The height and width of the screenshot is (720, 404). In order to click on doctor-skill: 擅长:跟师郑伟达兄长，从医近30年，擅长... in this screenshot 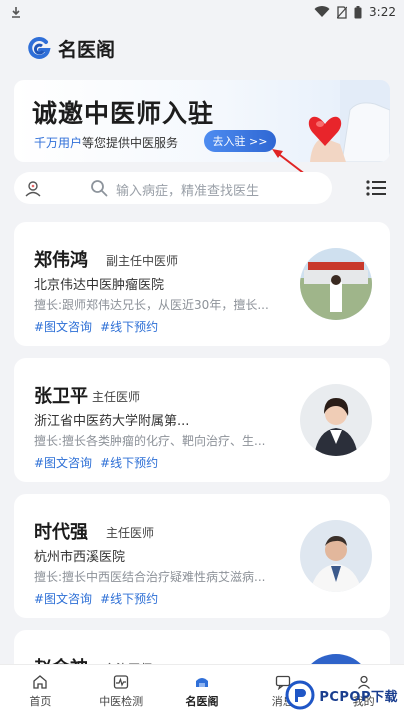, I will do `click(151, 305)`.